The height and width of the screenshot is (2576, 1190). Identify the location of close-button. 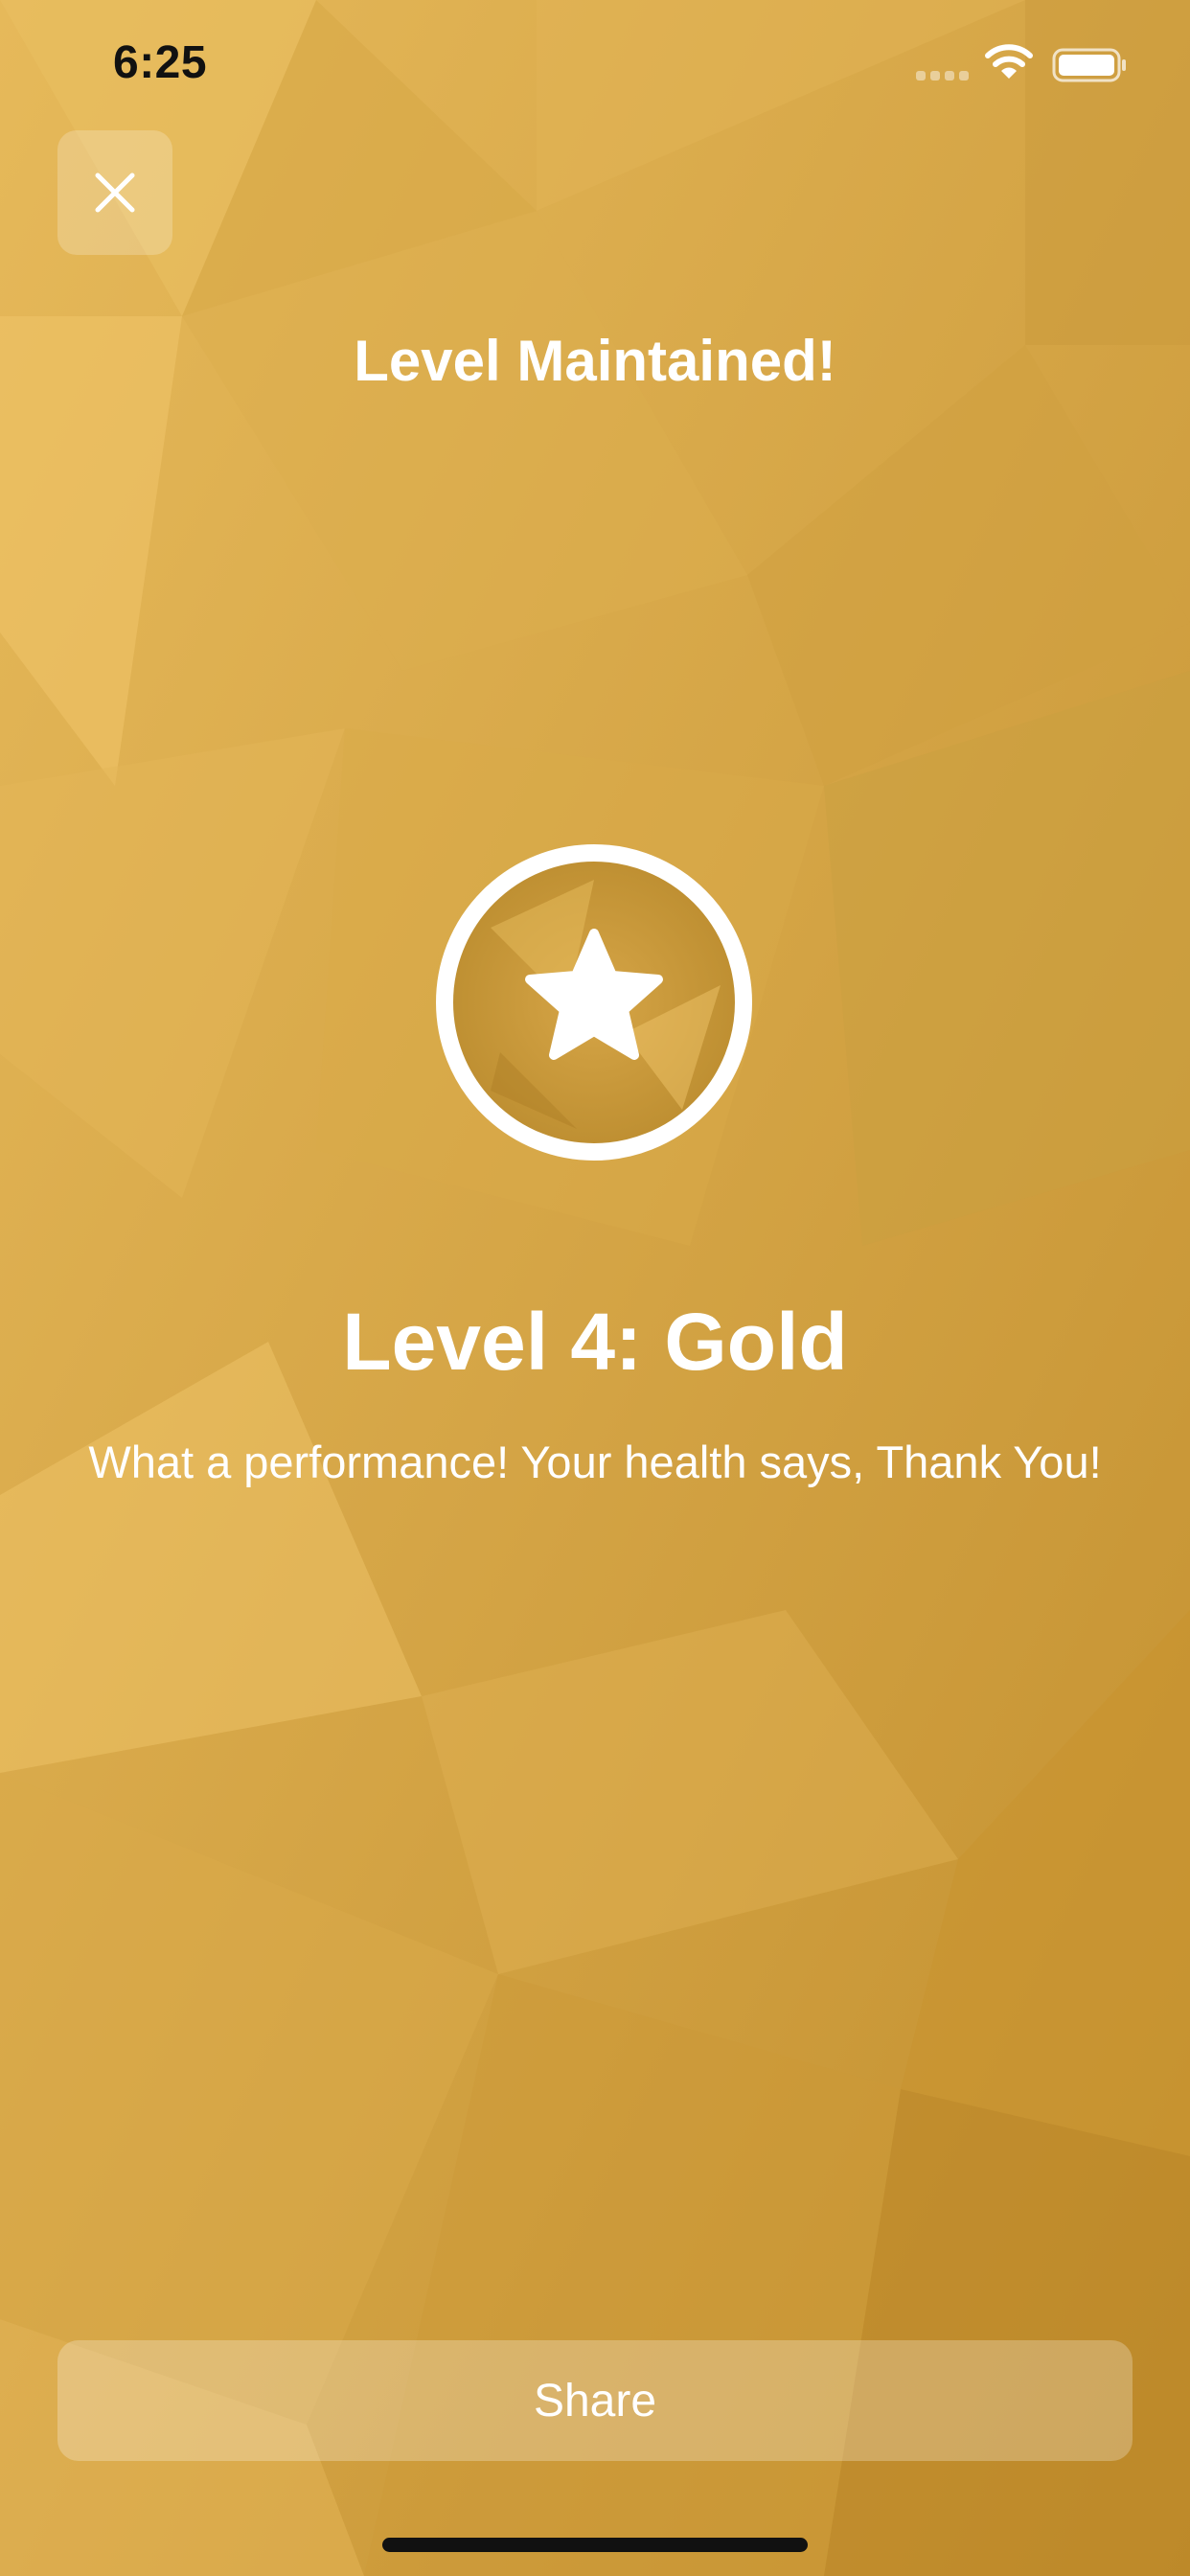
(115, 193).